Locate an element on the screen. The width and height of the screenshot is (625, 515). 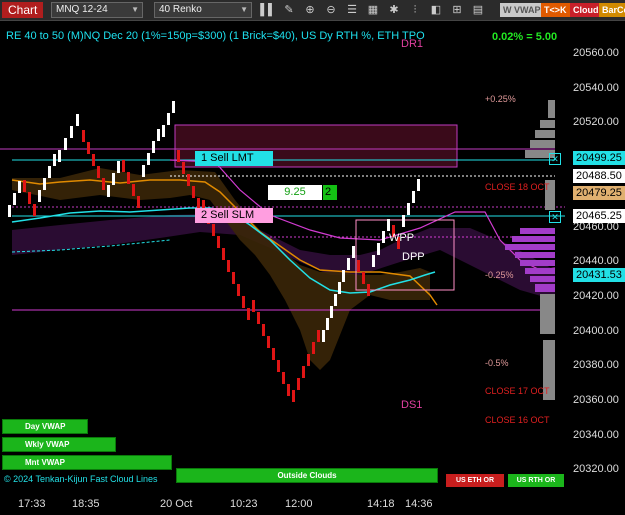
sell-slm-order: 2 Sell SLM is located at coordinates (234, 215).